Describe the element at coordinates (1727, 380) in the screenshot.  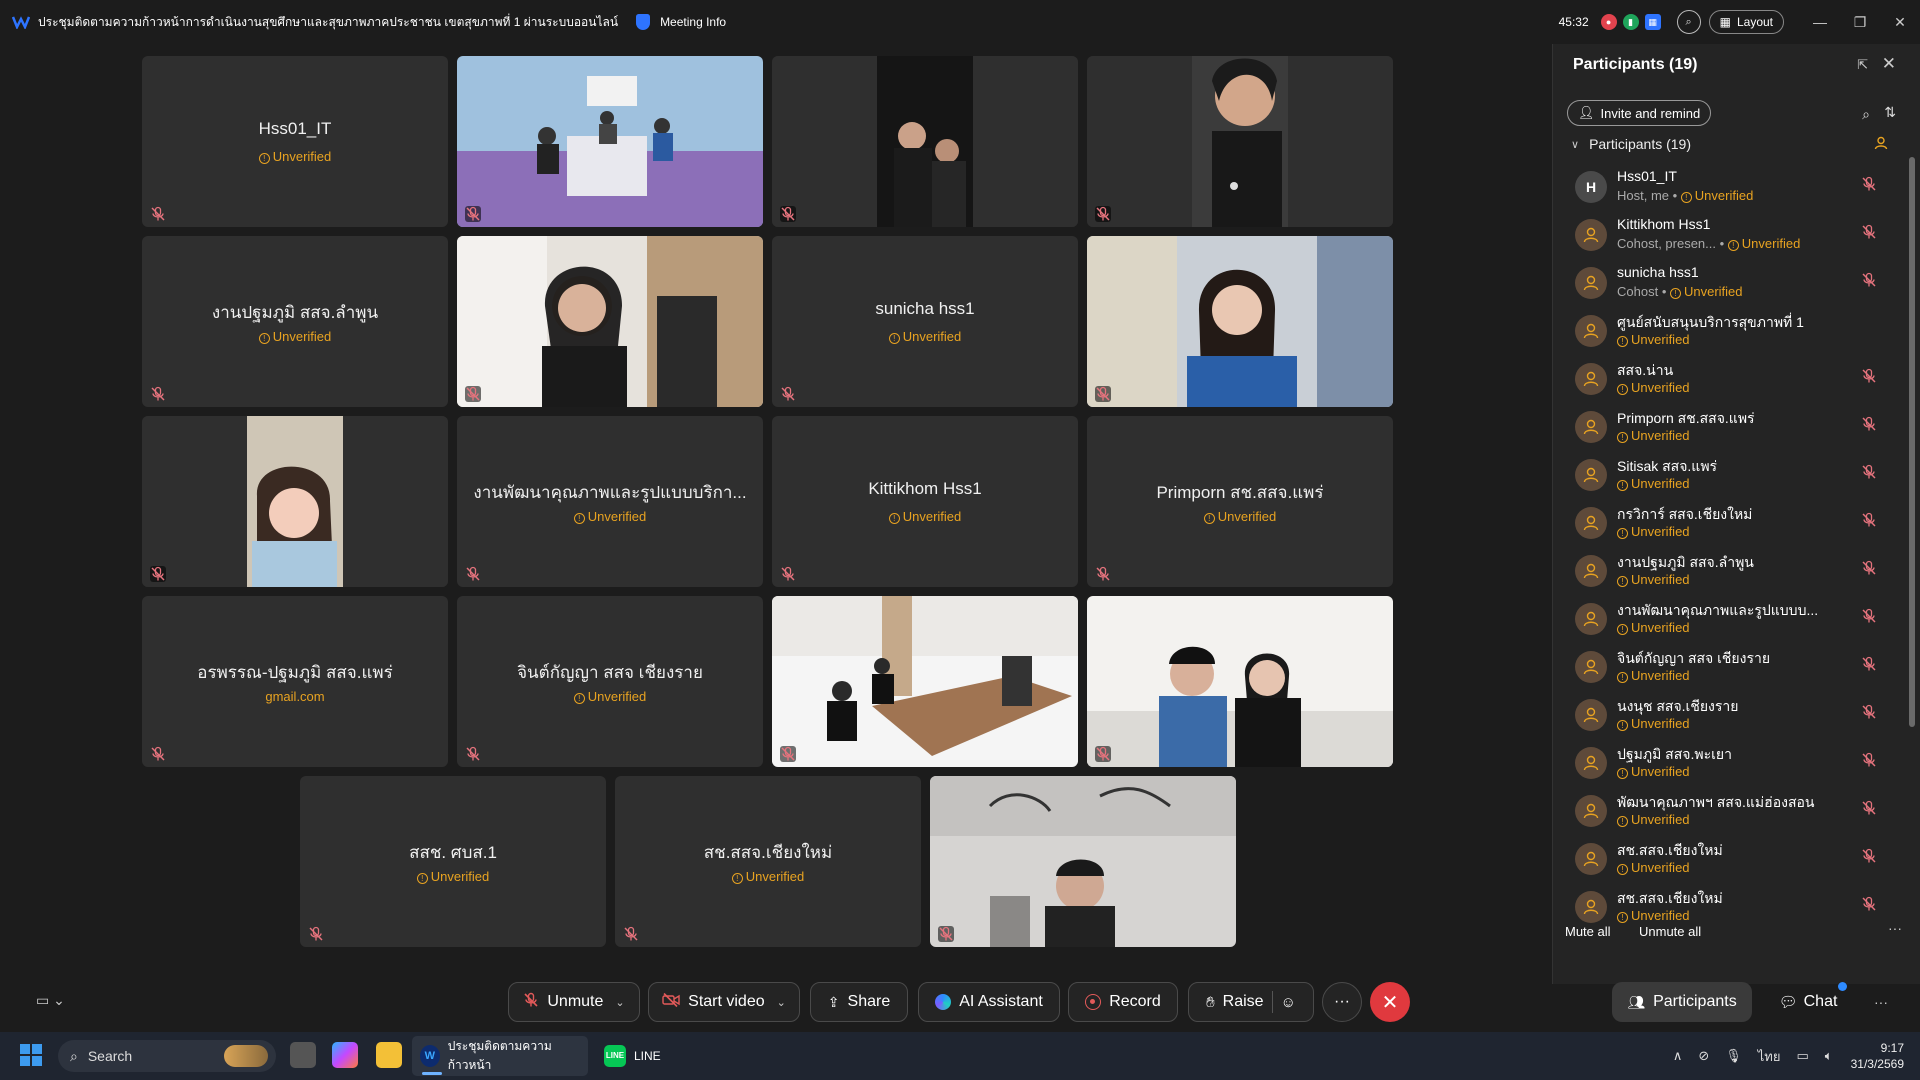
I see `participant-row: สสจ.น่าน! Unverified` at that location.